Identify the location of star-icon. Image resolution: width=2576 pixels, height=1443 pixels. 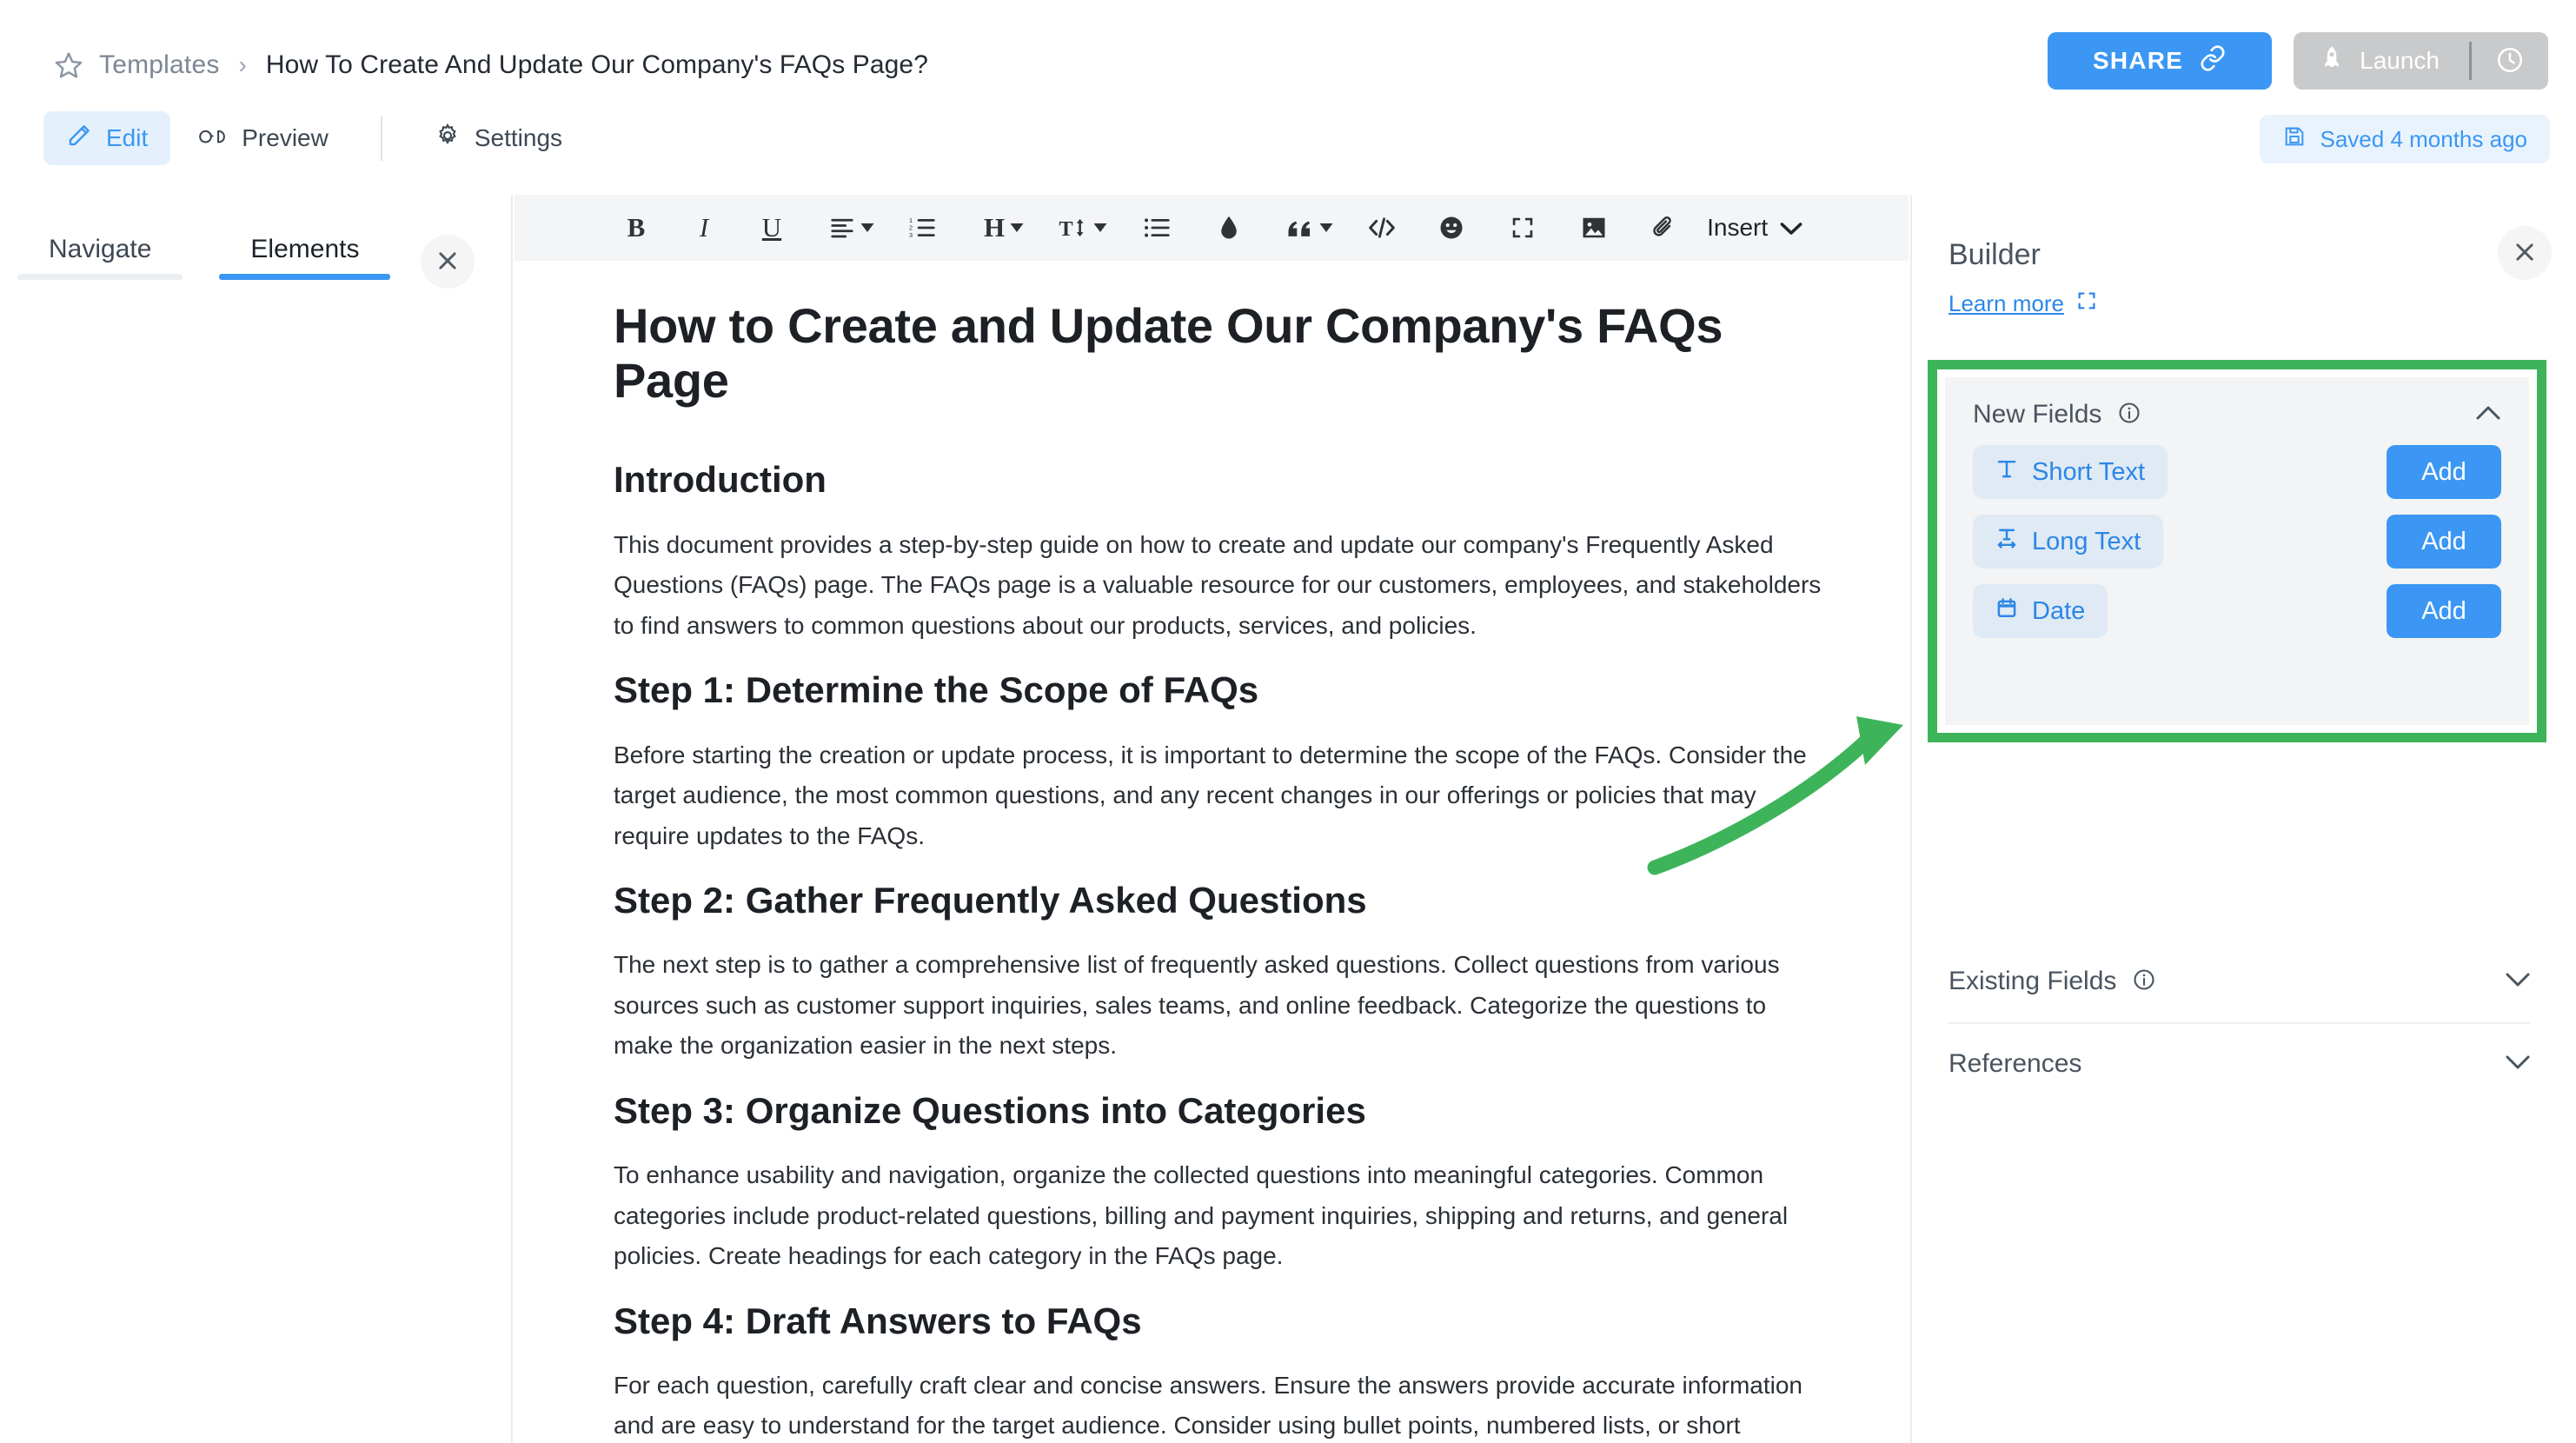
(68, 65).